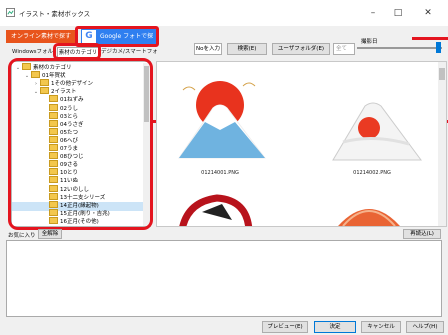 This screenshot has width=448, height=335. I want to click on app-icon, so click(10, 12).